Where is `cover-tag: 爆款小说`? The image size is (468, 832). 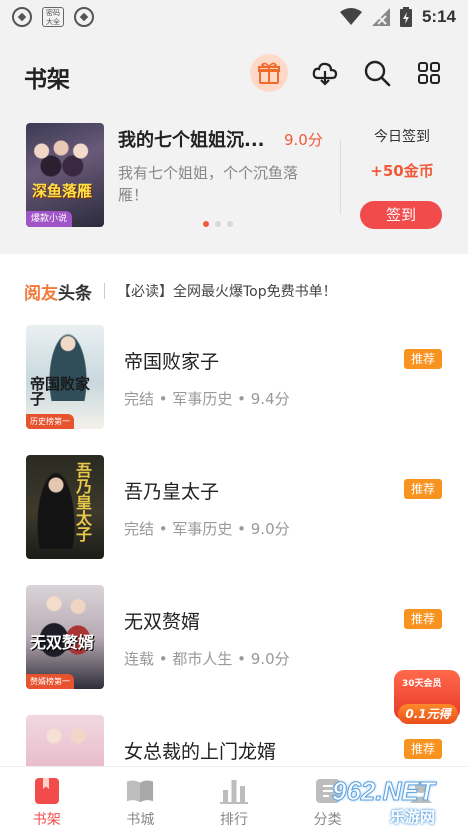
cover-tag: 爆款小说 is located at coordinates (49, 219).